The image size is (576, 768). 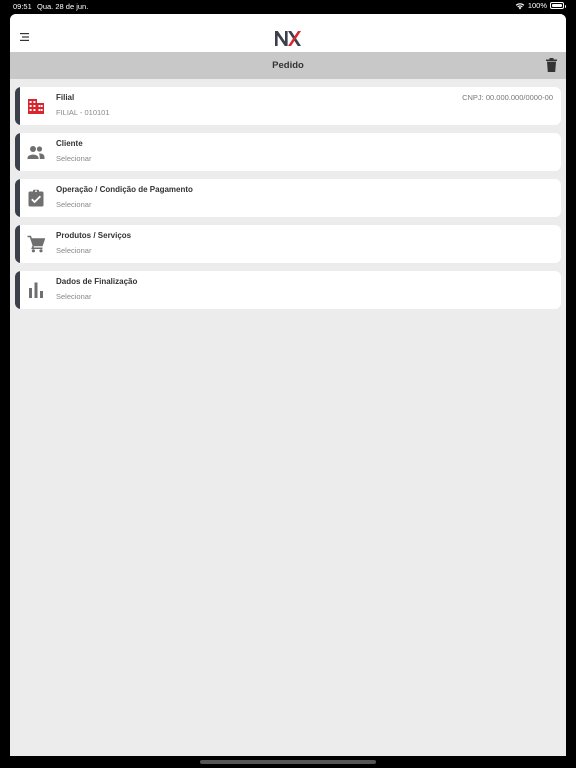 I want to click on home-indicator, so click(x=288, y=762).